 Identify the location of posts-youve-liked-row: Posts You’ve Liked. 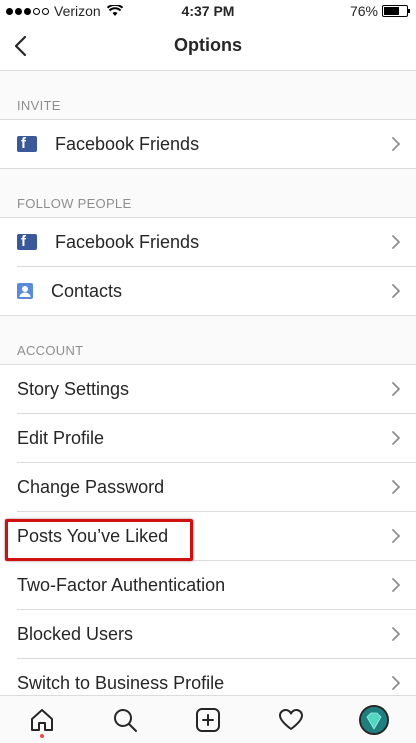
(216, 536).